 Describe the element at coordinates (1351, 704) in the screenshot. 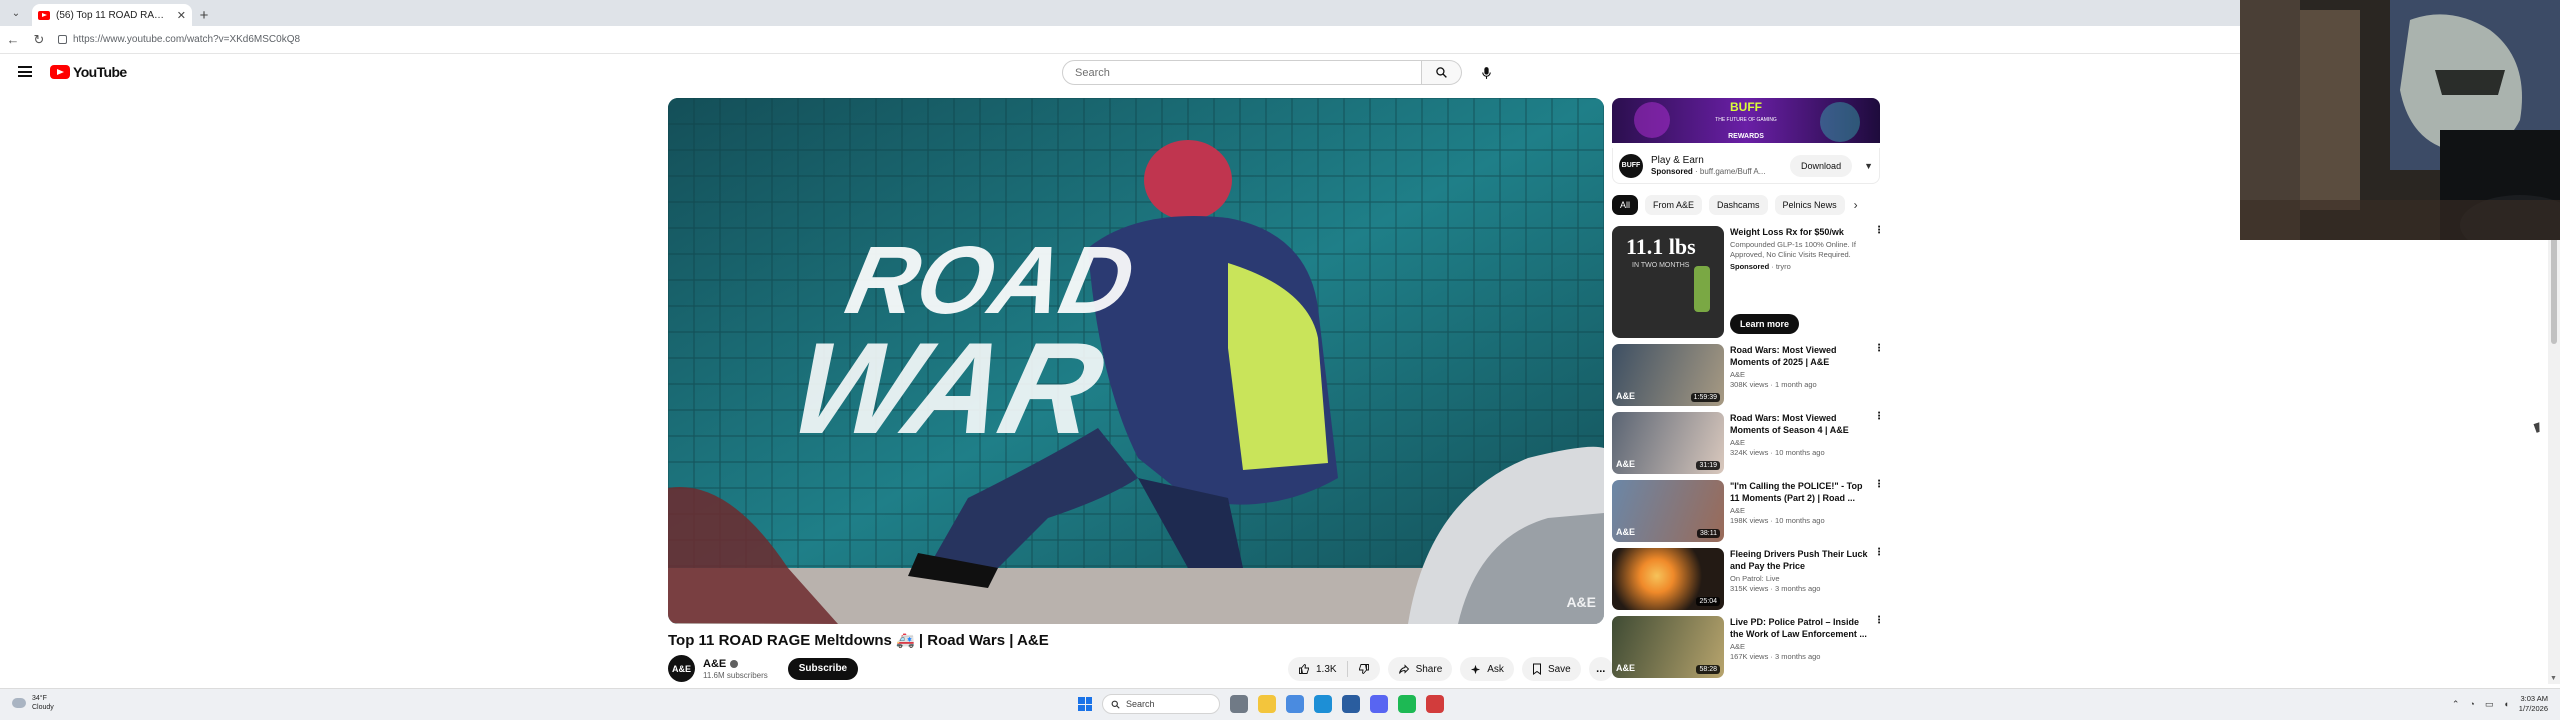

I see `store-icon` at that location.